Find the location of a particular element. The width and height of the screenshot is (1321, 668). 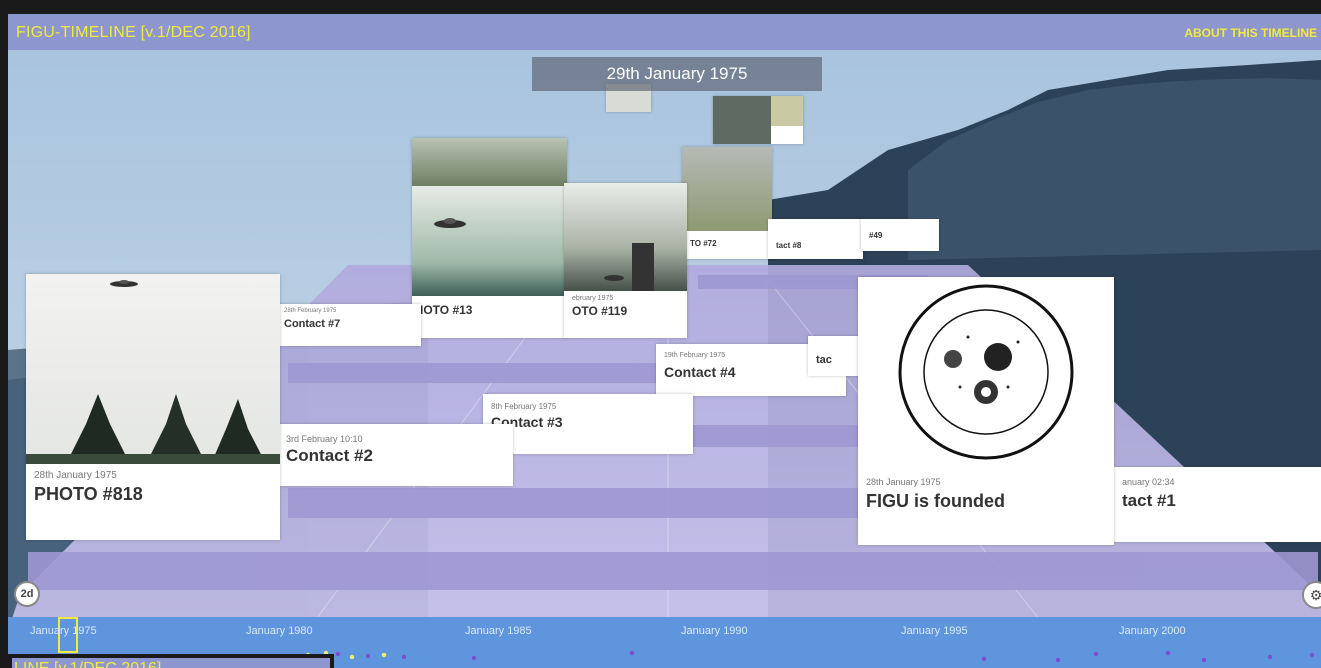

event-title: tact #8 is located at coordinates (789, 245).